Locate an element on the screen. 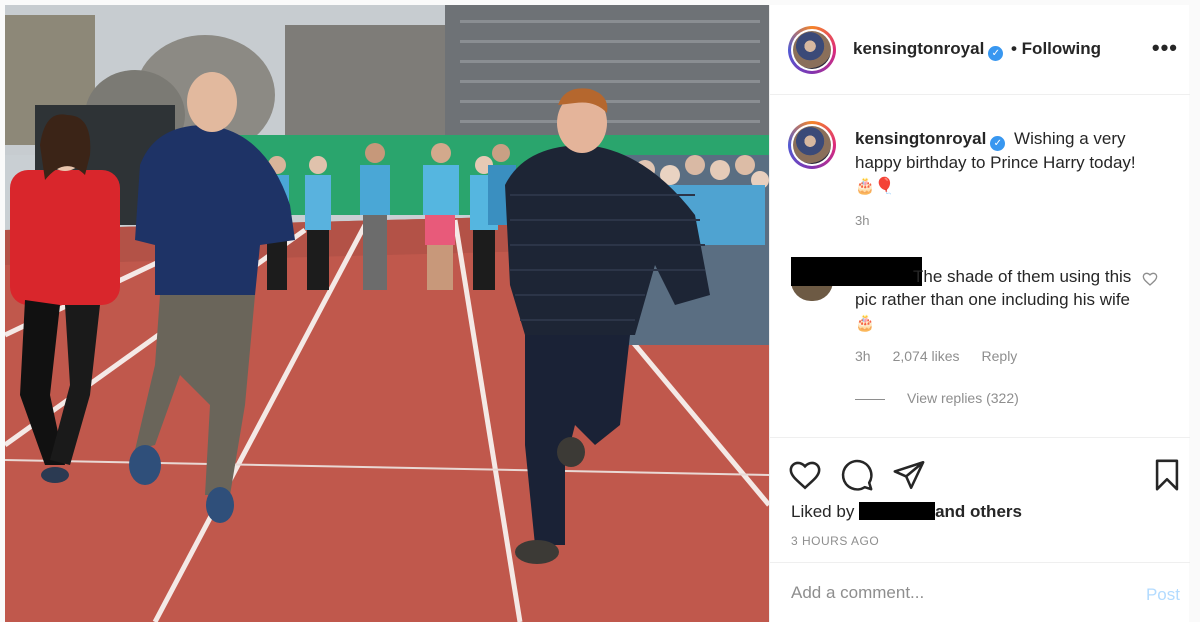  post-actions: Liked by and others 3 HOURS AGO is located at coordinates (980, 497).